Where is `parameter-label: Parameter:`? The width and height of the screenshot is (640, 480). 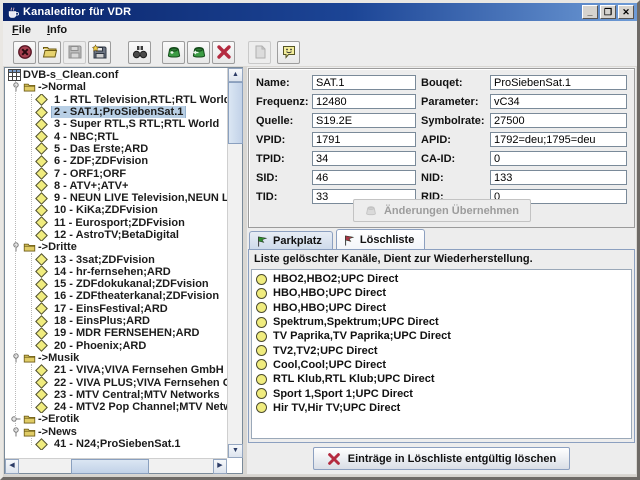
parameter-label: Parameter: is located at coordinates (450, 101).